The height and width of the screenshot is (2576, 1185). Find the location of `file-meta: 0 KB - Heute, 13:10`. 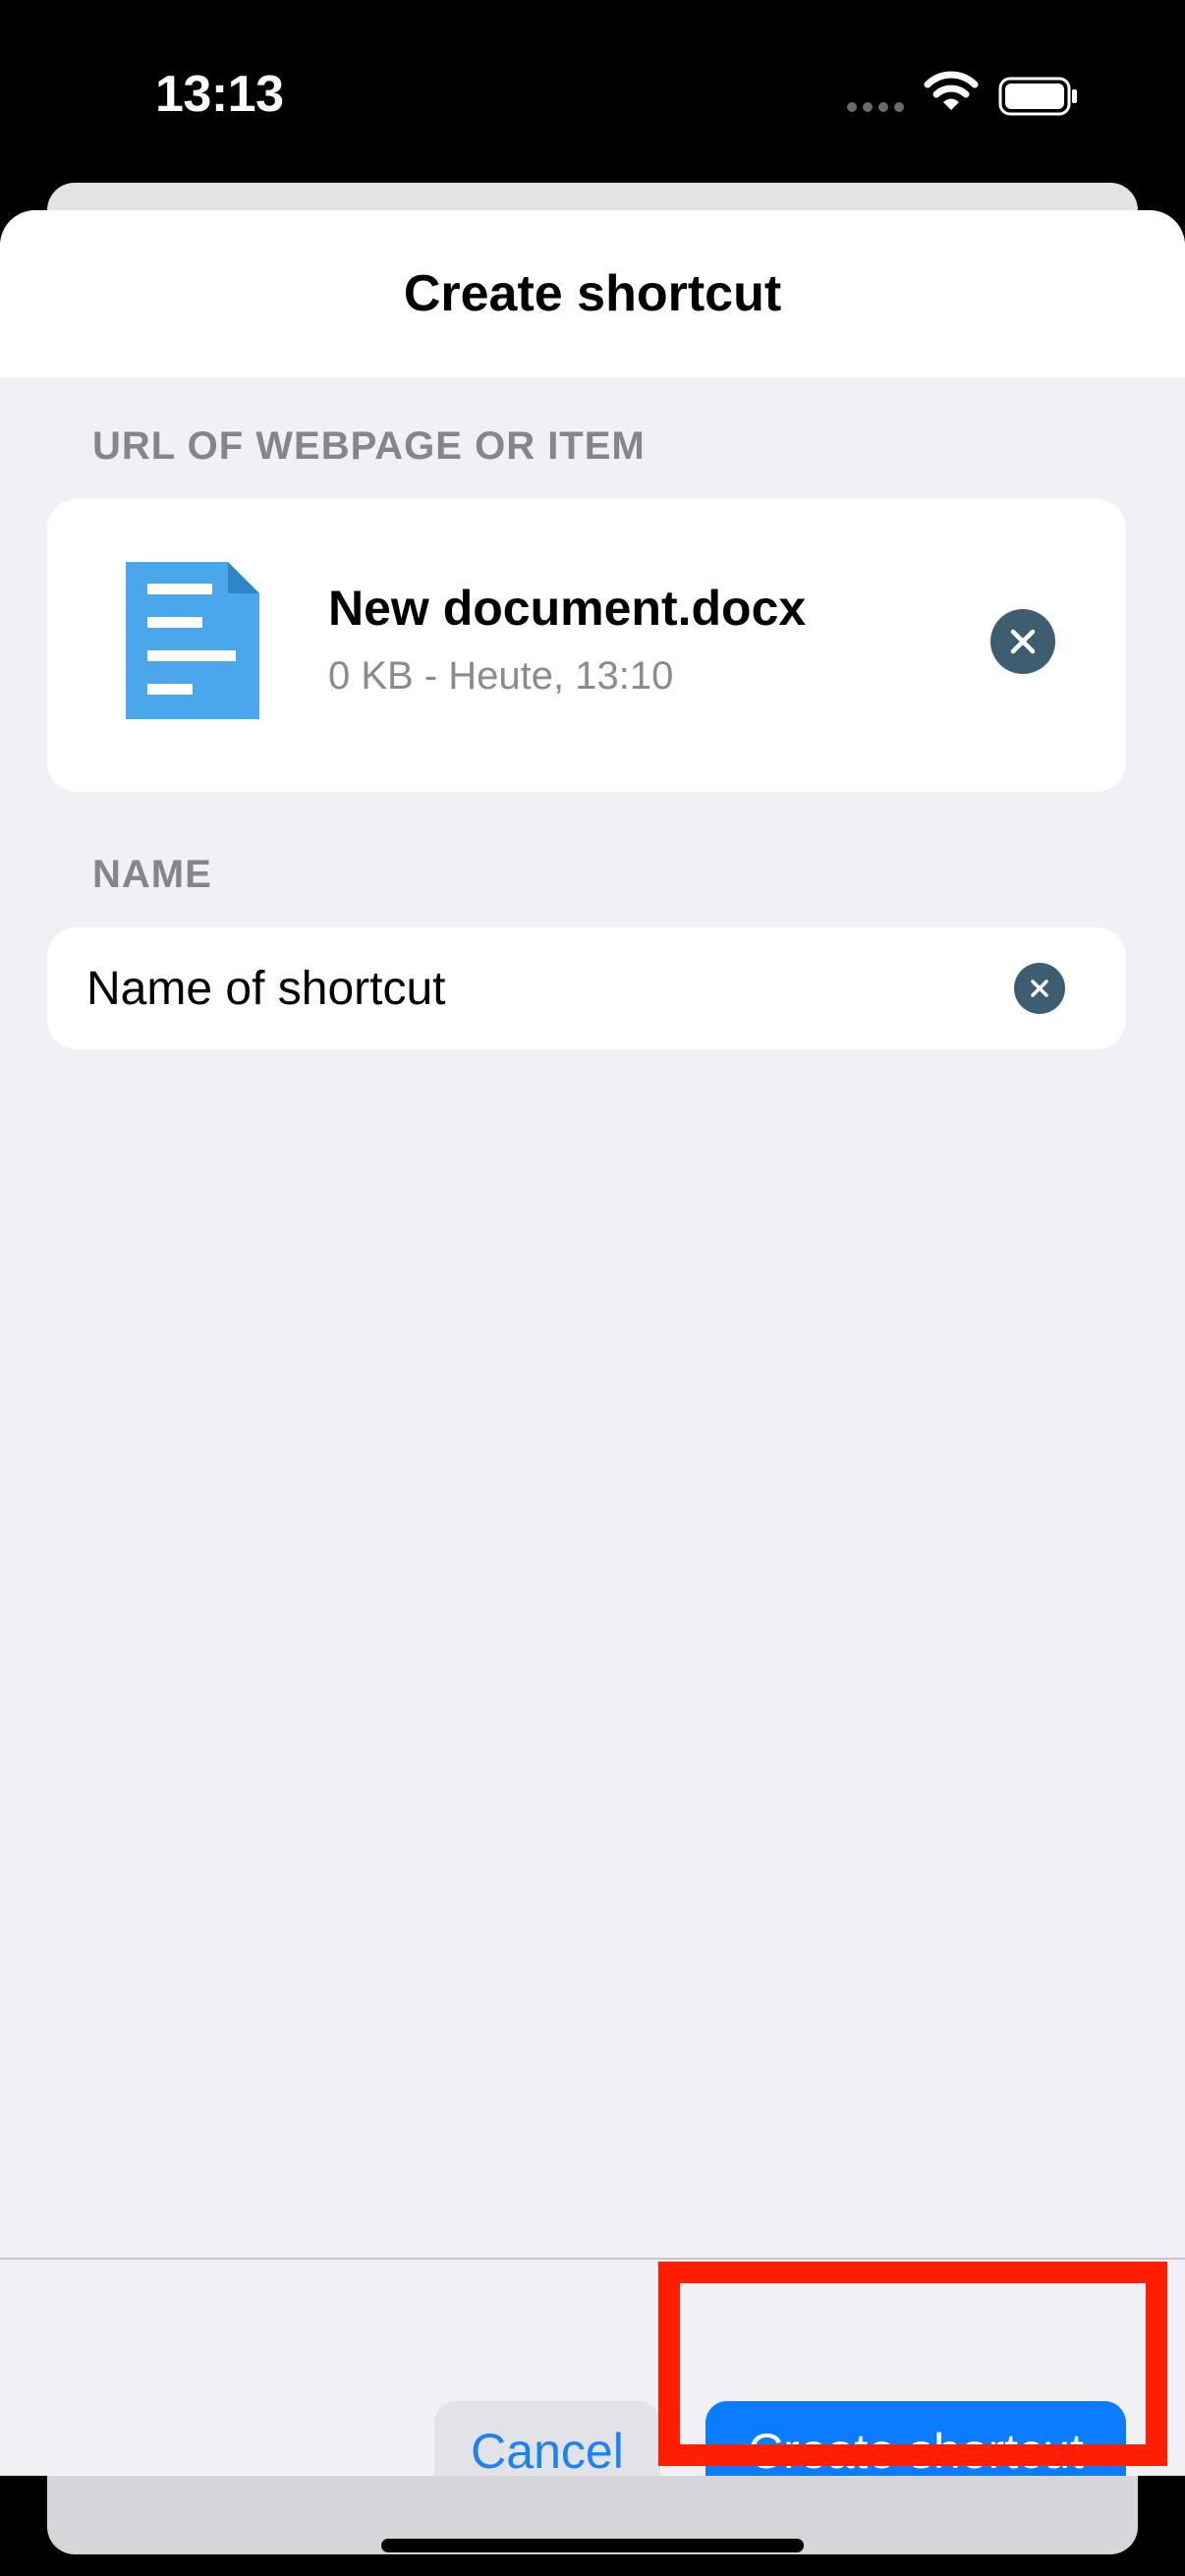

file-meta: 0 KB - Heute, 13:10 is located at coordinates (501, 676).